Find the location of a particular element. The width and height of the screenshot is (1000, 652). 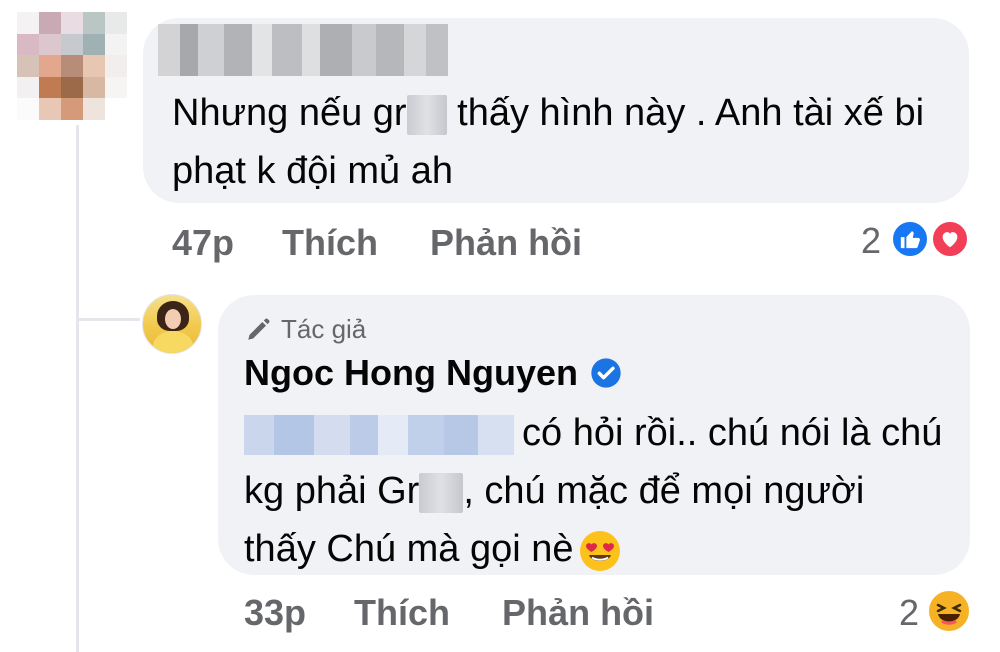

reply-author-name-row: Ngoc Hong Nguyen is located at coordinates (433, 373).